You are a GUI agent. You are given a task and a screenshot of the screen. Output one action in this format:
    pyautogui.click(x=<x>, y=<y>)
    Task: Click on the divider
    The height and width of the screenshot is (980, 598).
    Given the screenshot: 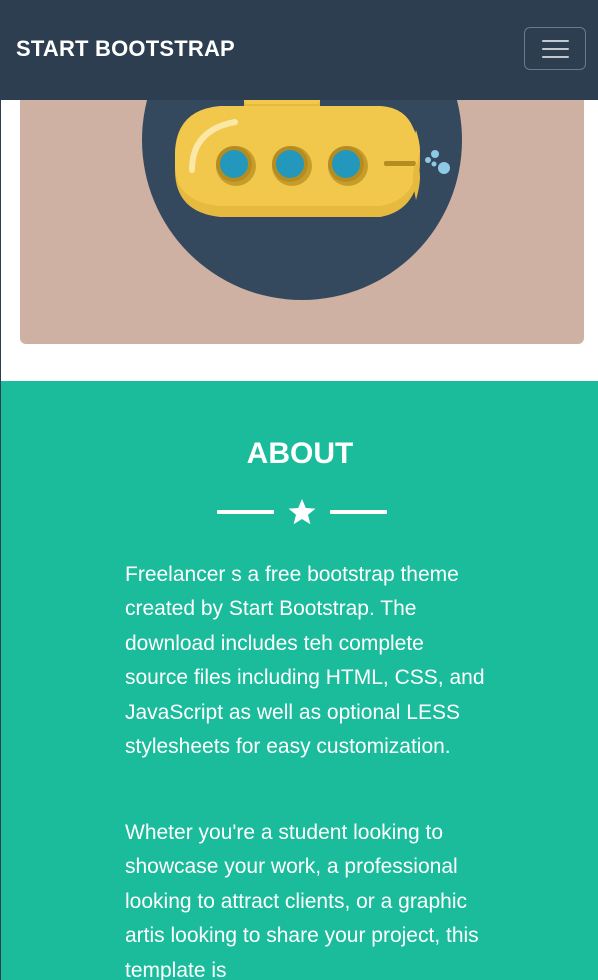 What is the action you would take?
    pyautogui.click(x=302, y=513)
    